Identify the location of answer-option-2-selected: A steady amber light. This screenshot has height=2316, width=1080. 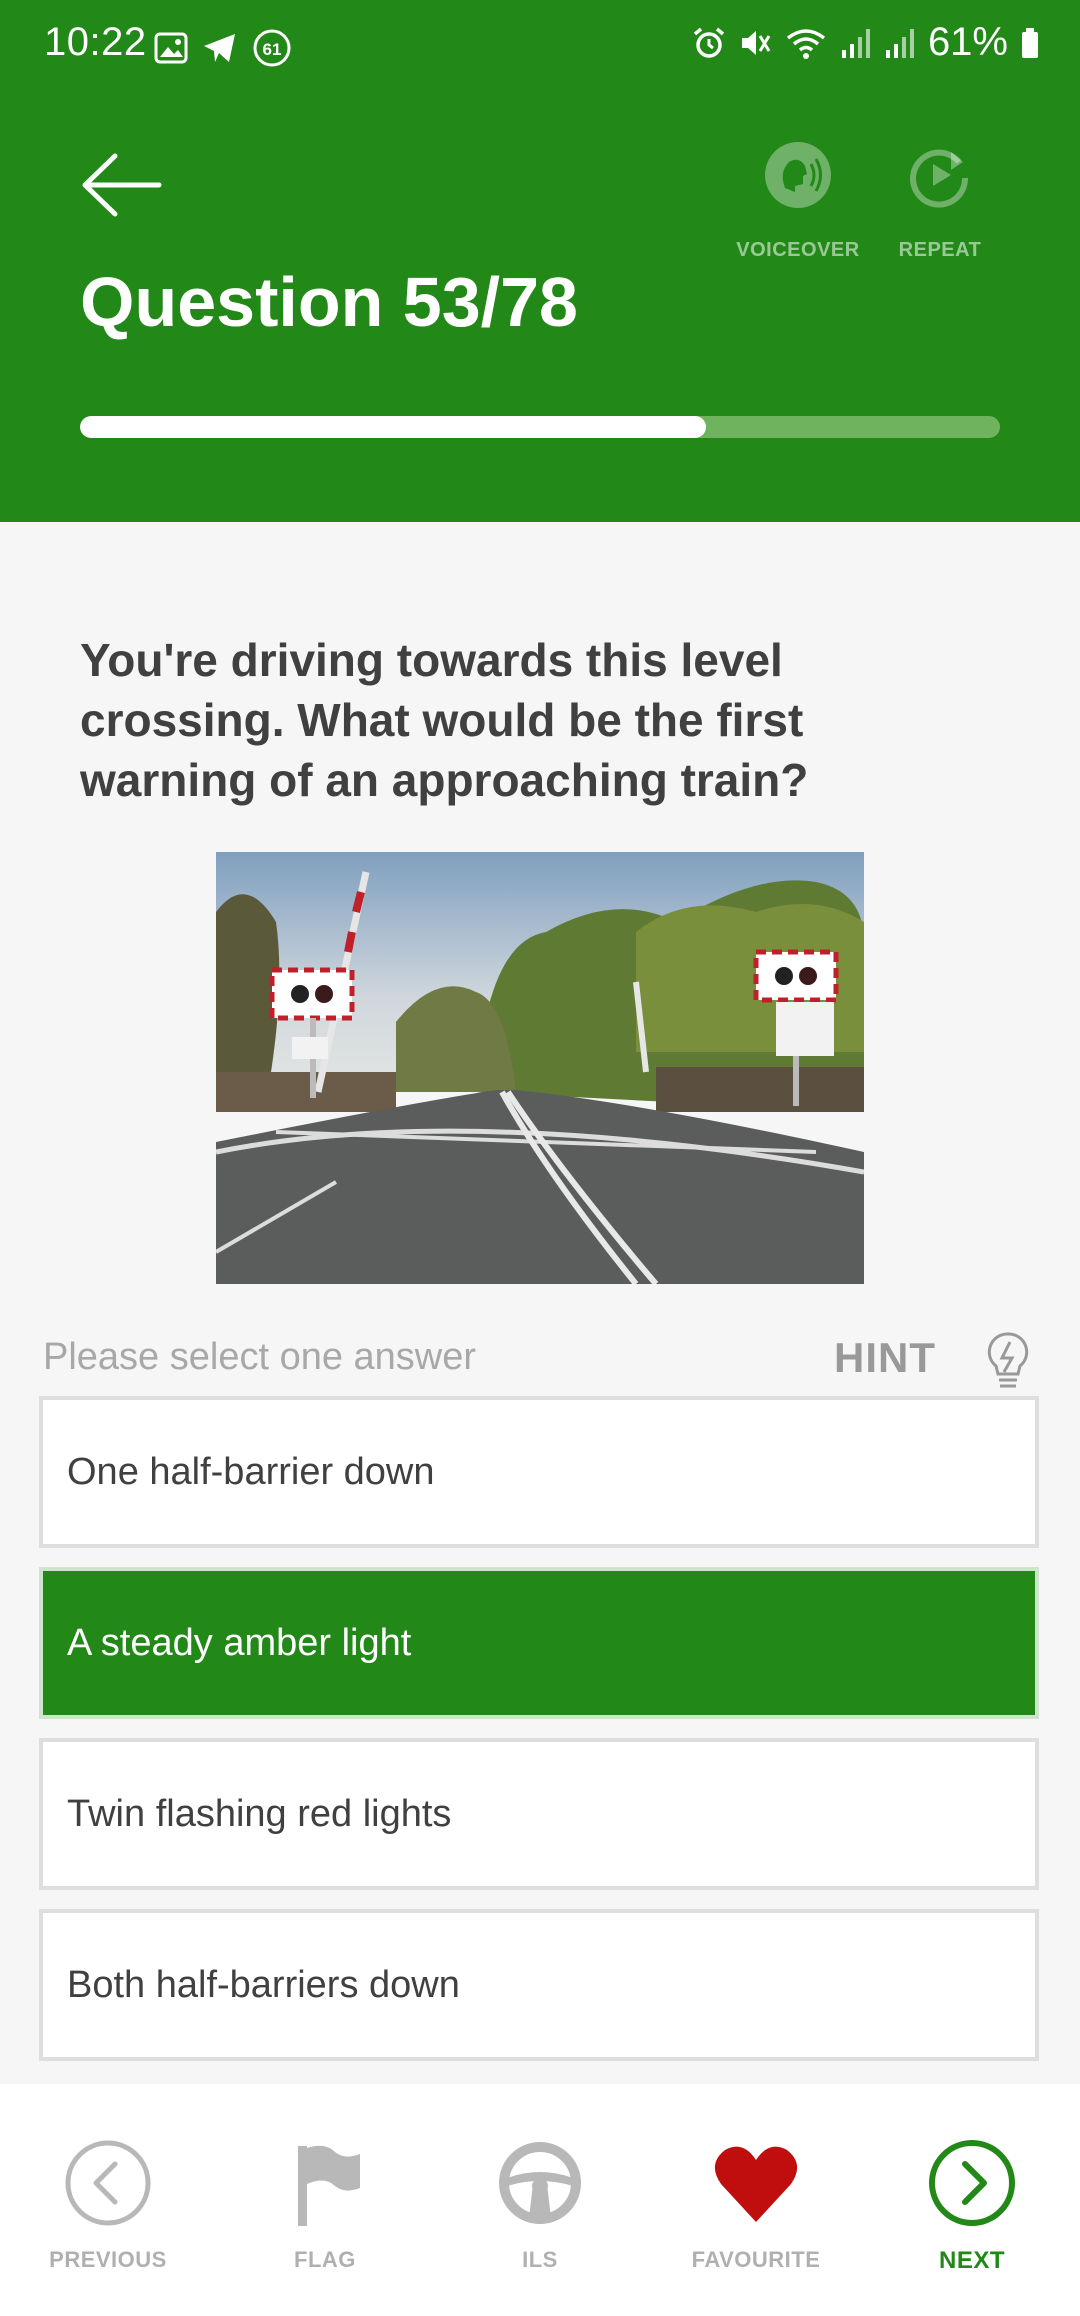
(539, 1643).